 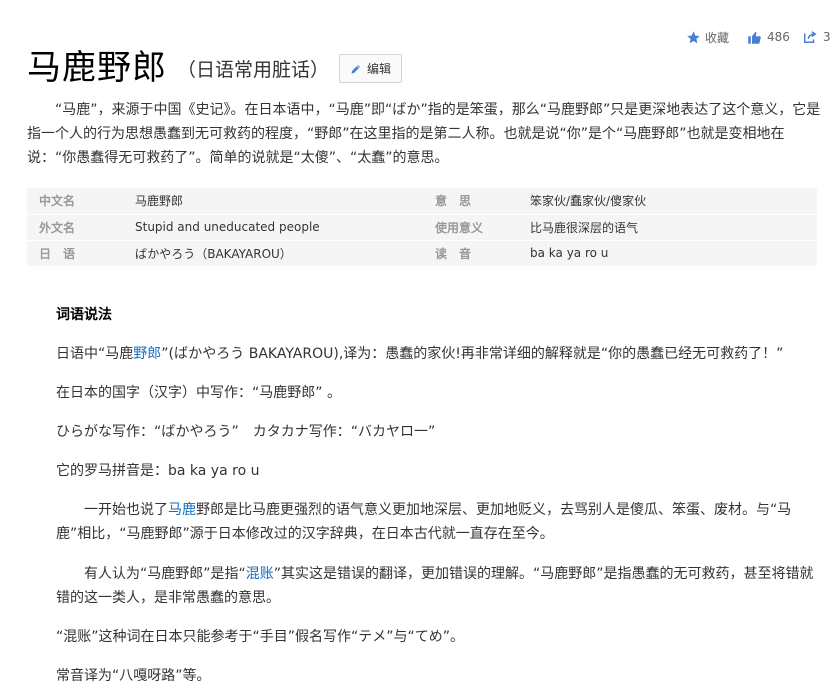 I want to click on info-value: 比马鹿很深层的语气, so click(x=667, y=227).